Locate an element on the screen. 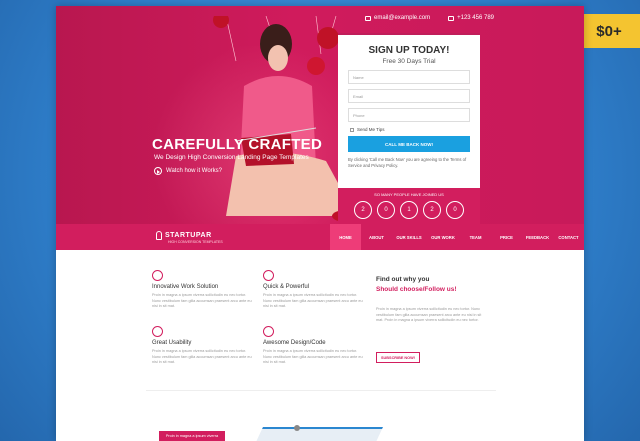 This screenshot has width=640, height=441. nav-item-price: PRICE is located at coordinates (506, 237).